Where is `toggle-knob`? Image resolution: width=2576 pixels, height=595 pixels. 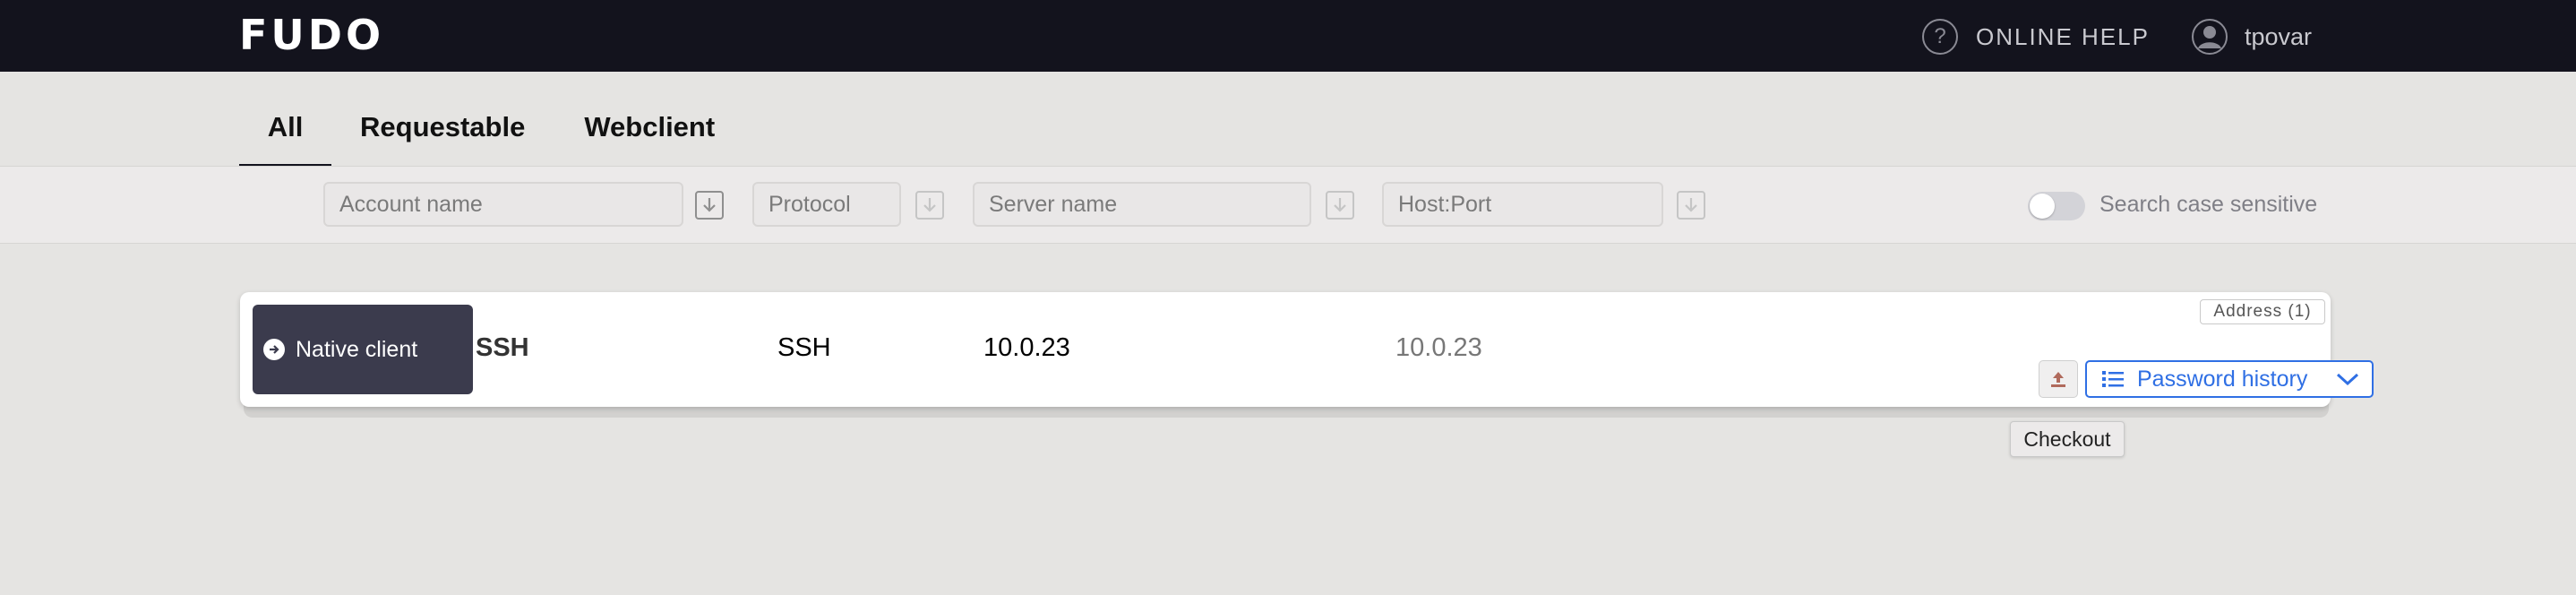 toggle-knob is located at coordinates (2042, 207).